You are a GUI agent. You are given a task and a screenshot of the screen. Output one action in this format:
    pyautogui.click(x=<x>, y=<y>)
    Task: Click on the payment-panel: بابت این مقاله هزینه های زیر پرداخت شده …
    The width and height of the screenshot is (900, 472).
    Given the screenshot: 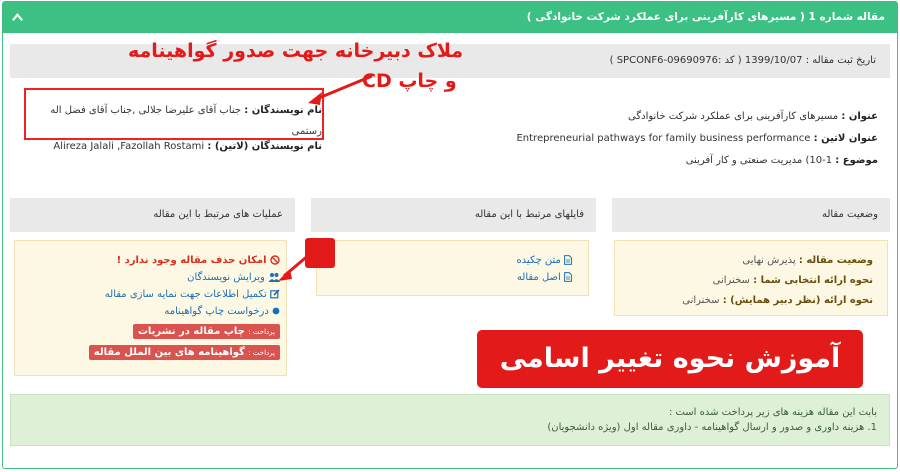 What is the action you would take?
    pyautogui.click(x=450, y=420)
    